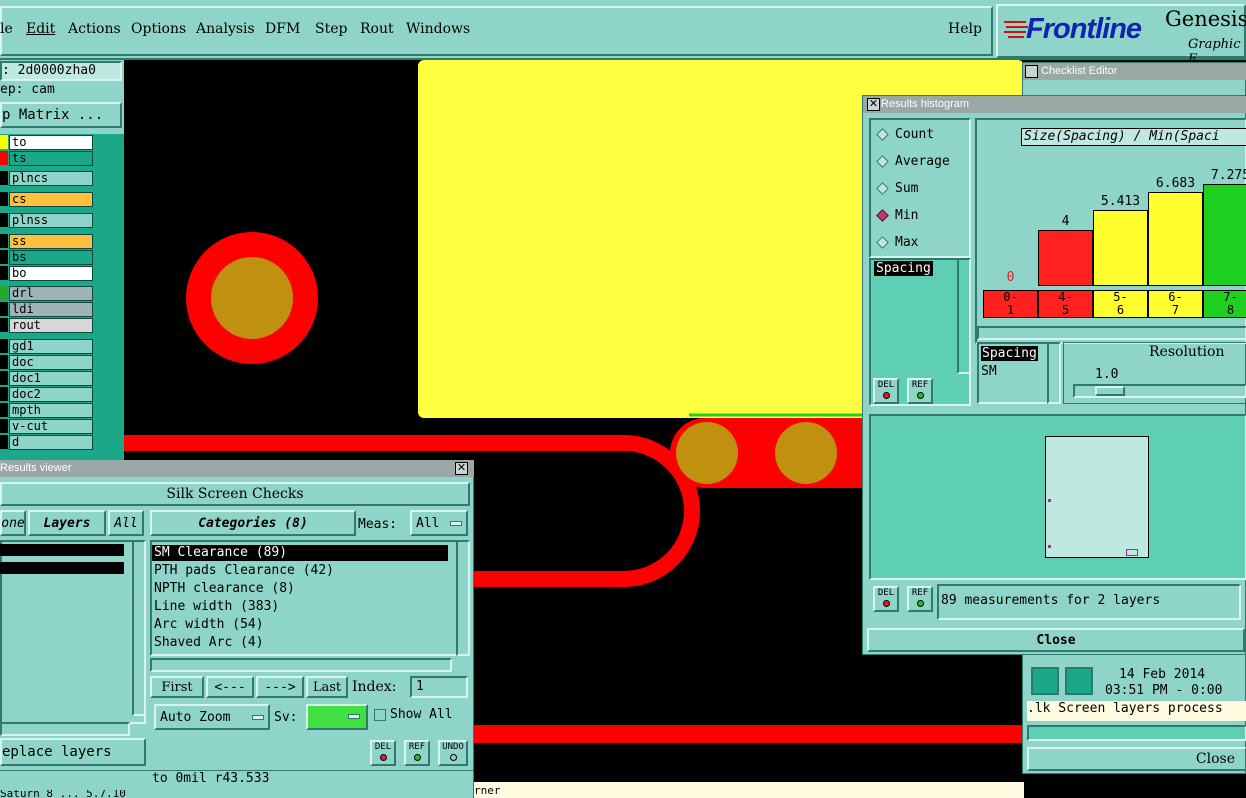  I want to click on layer-results-hscroll, so click(65, 729).